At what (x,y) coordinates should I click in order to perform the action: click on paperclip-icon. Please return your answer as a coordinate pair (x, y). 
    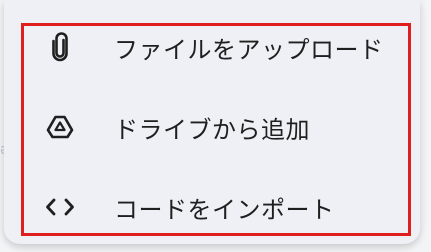
    Looking at the image, I should click on (60, 47).